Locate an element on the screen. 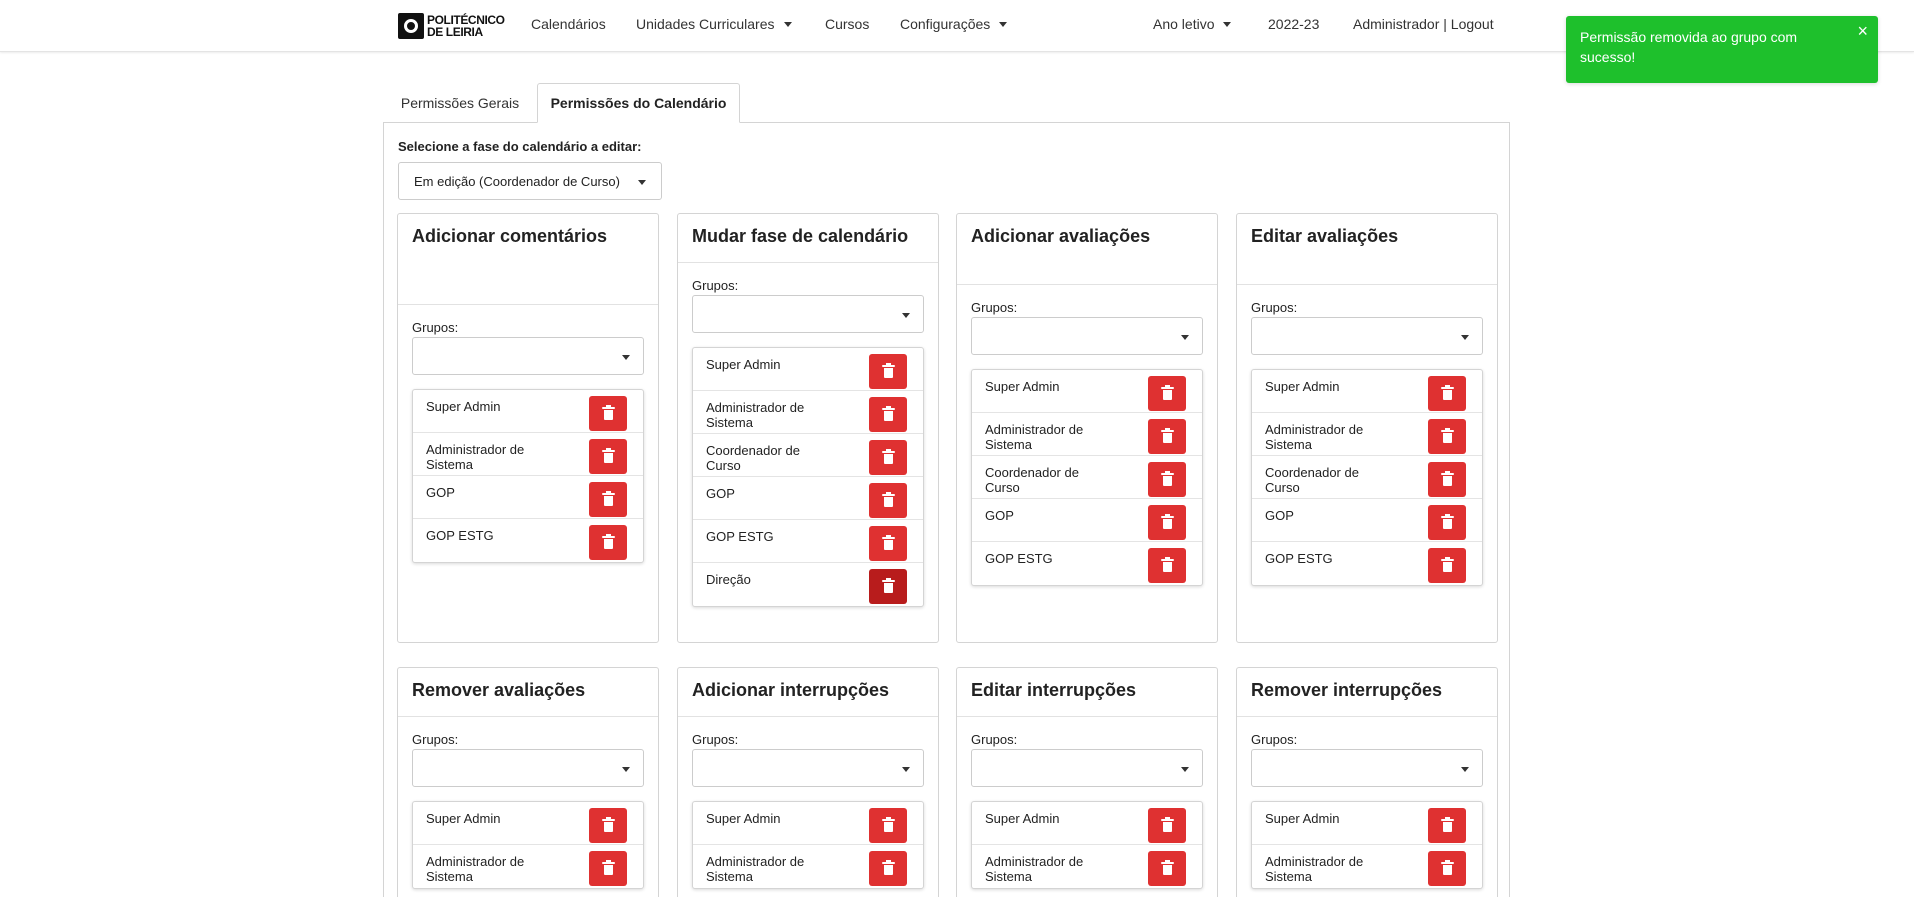  nav-label: Cursos is located at coordinates (847, 24).